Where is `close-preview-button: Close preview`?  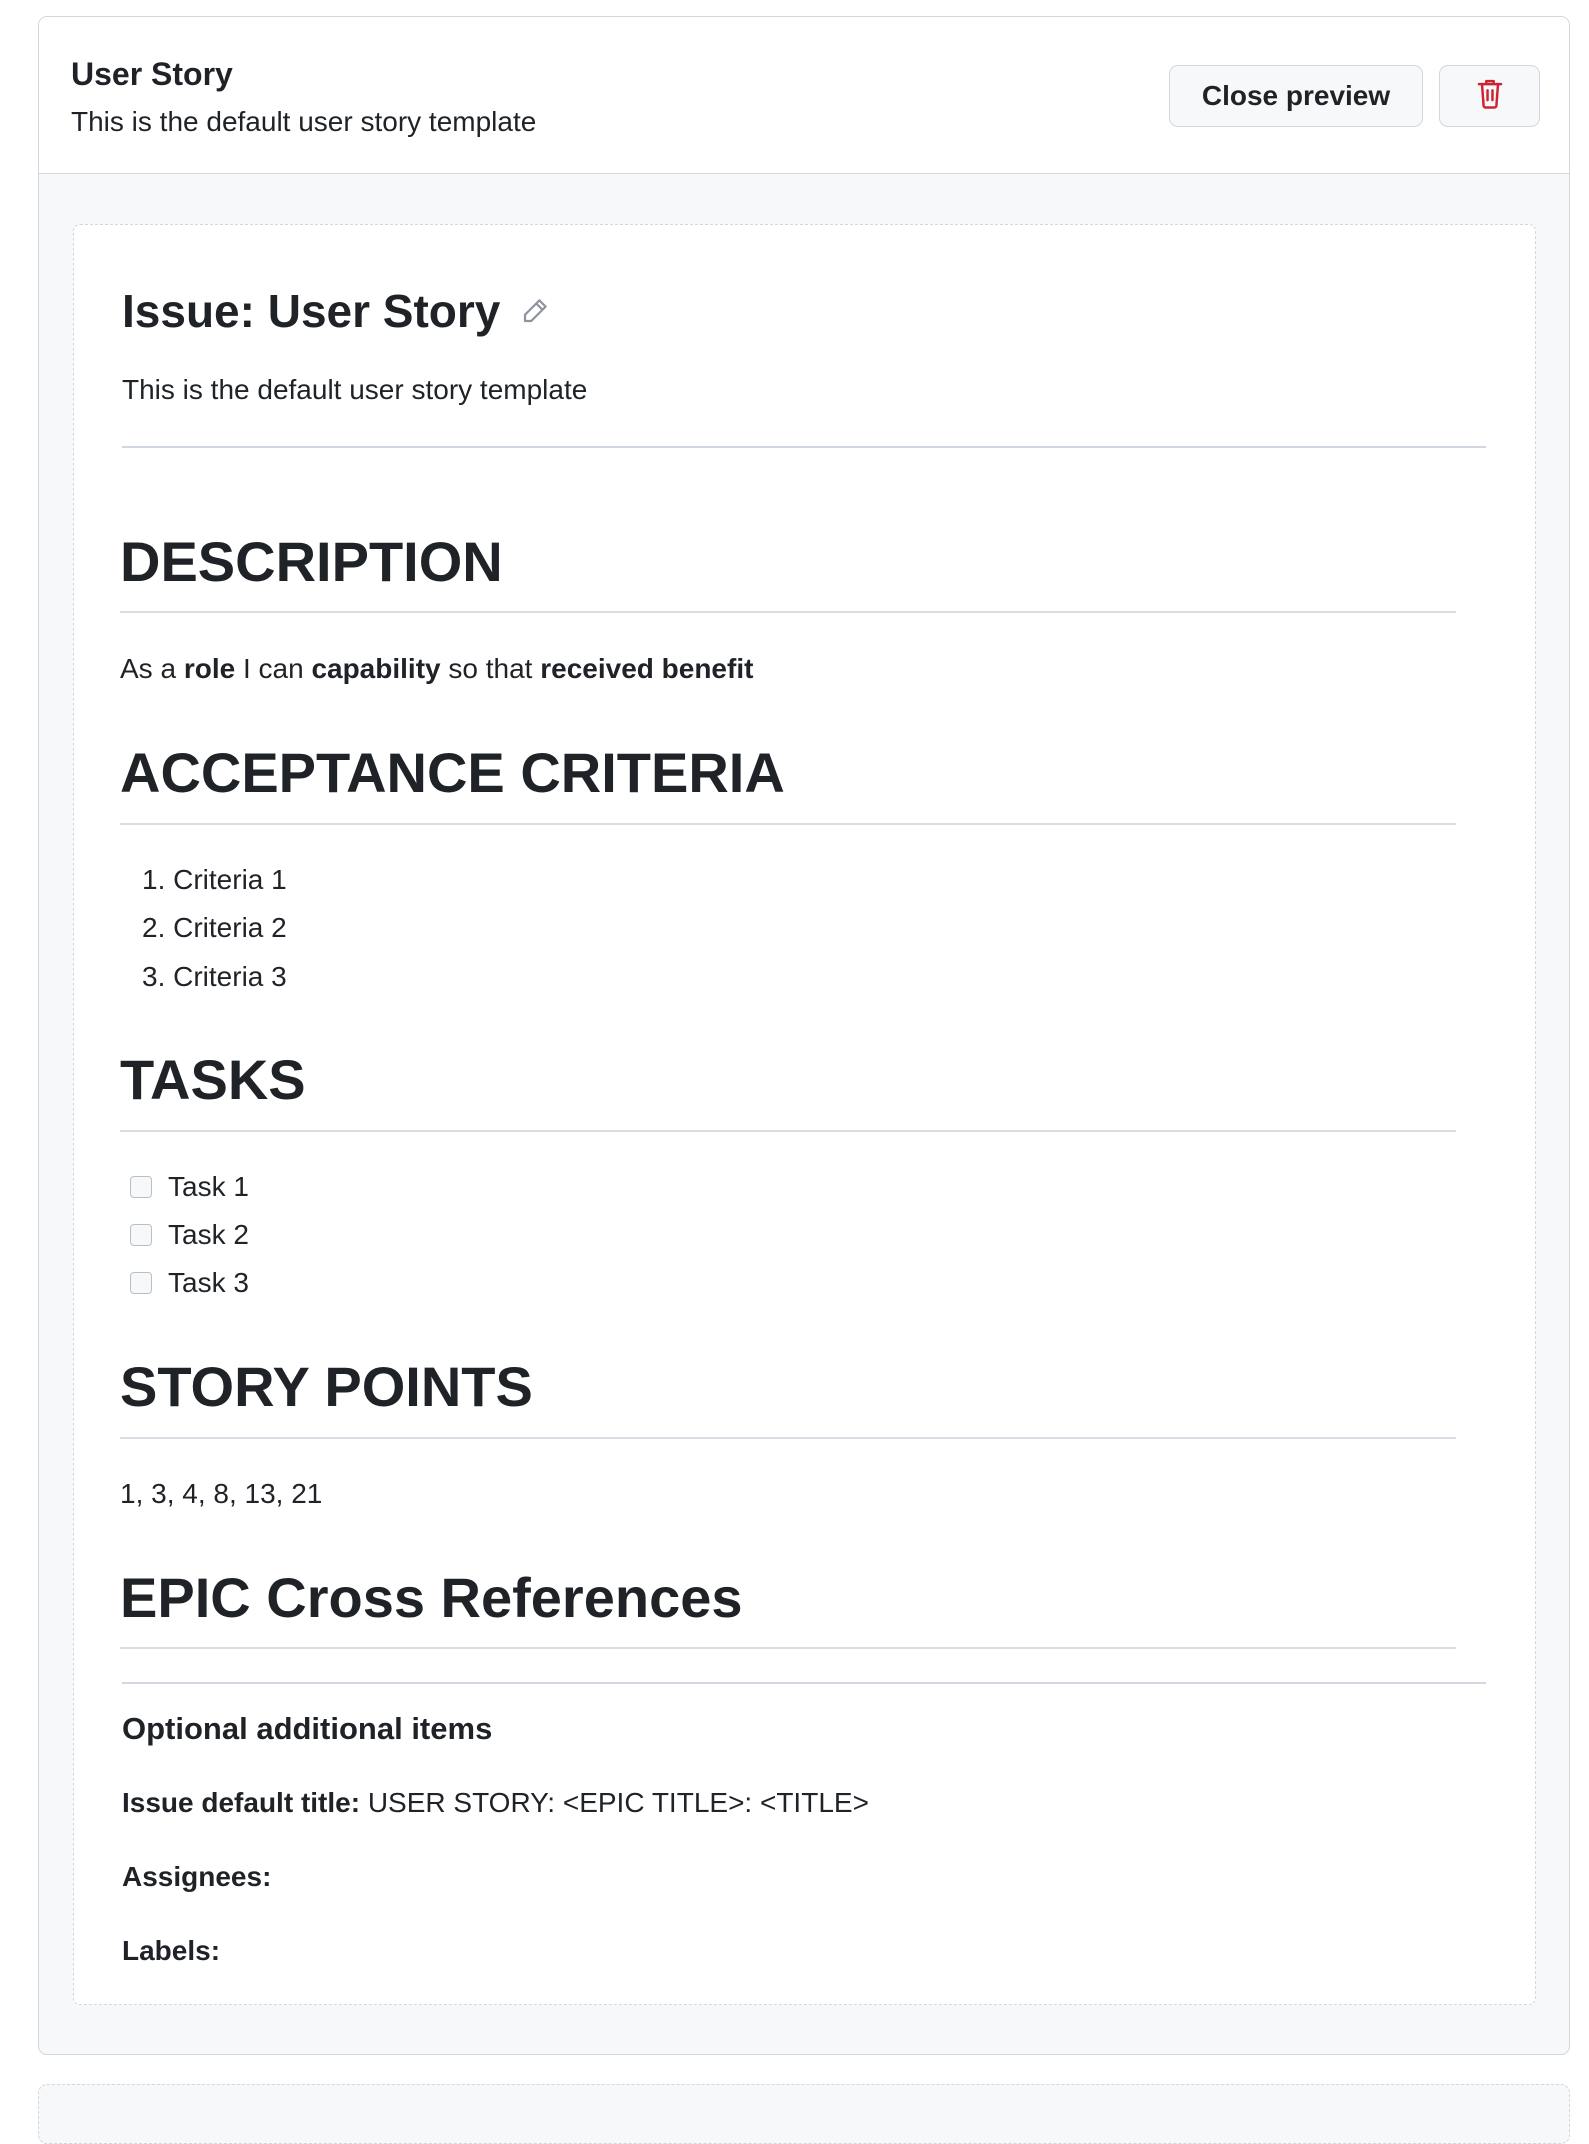 close-preview-button: Close preview is located at coordinates (1296, 96).